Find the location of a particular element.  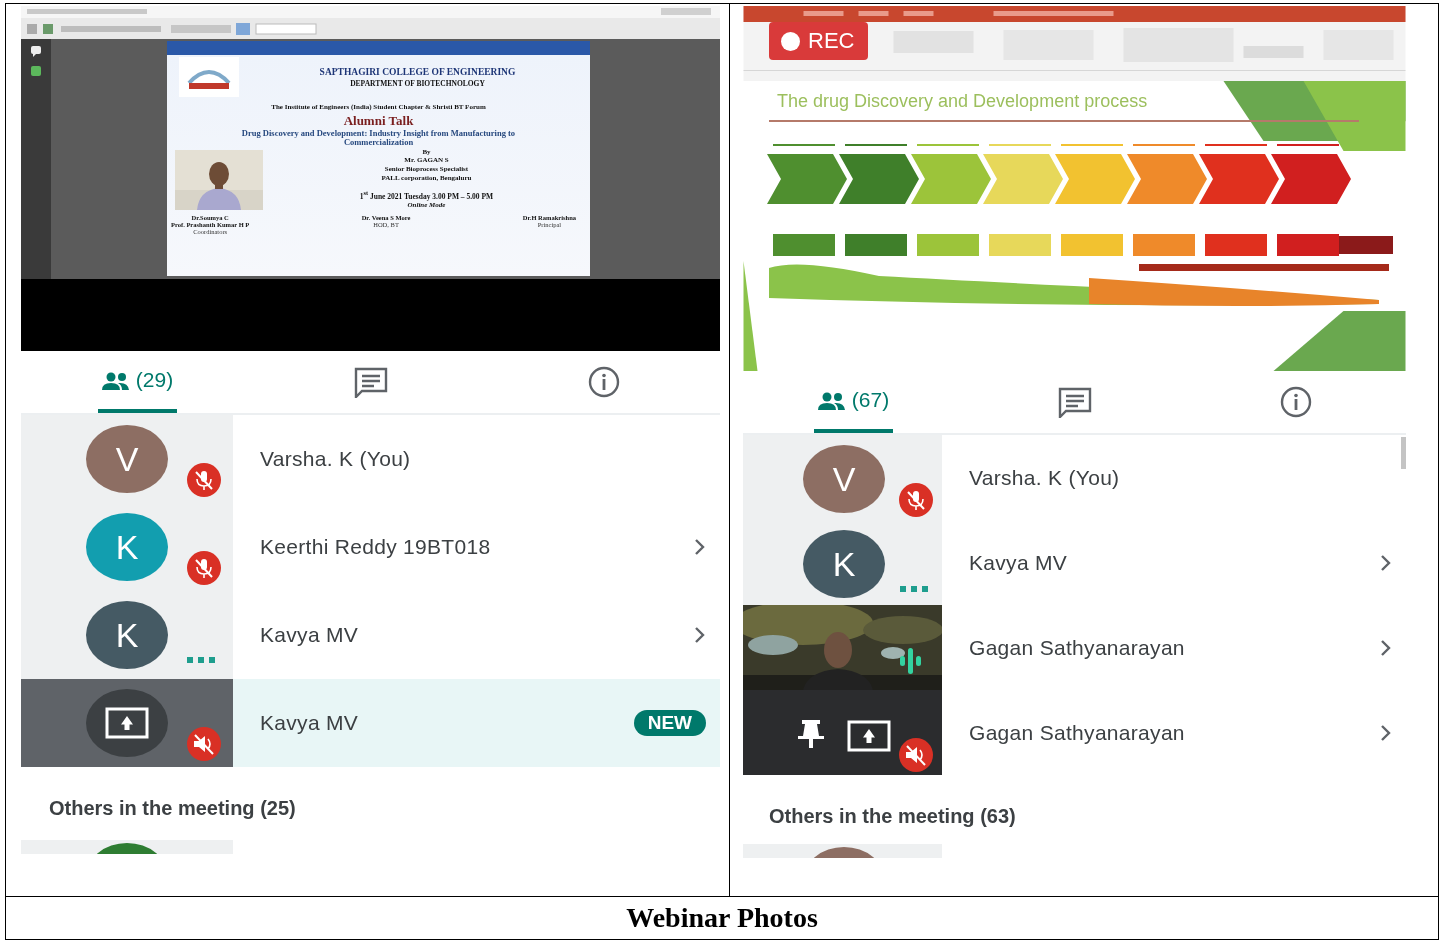

caption-text: Webinar Photos is located at coordinates (722, 918).